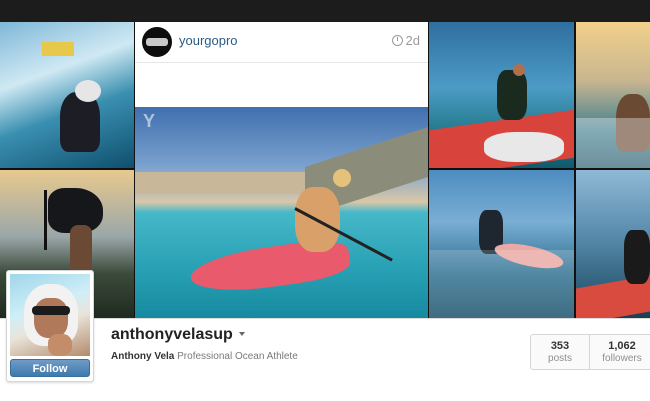 This screenshot has height=401, width=650. Describe the element at coordinates (67, 95) in the screenshot. I see `grid-photo-surfer-wave` at that location.